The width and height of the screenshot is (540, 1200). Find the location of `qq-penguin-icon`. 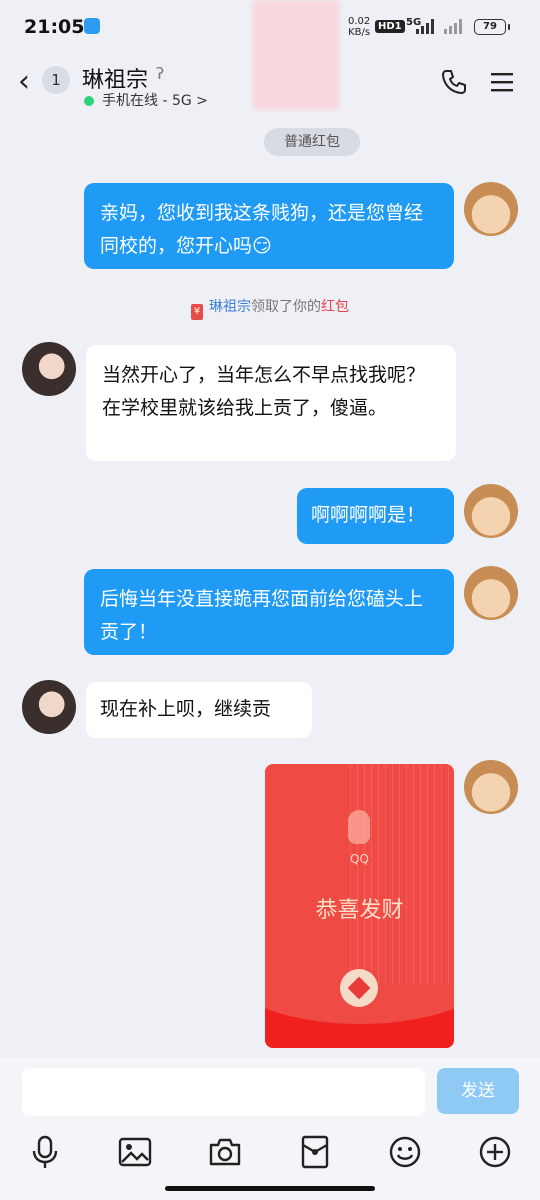

qq-penguin-icon is located at coordinates (359, 827).